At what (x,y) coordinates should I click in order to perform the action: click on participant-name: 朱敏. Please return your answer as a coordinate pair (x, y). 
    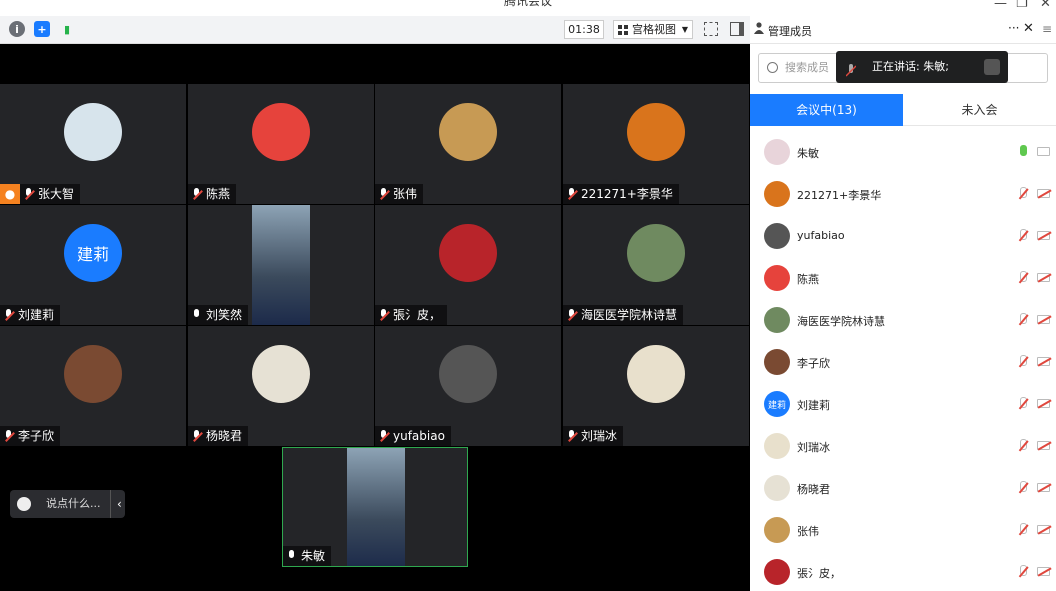
    Looking at the image, I should click on (313, 556).